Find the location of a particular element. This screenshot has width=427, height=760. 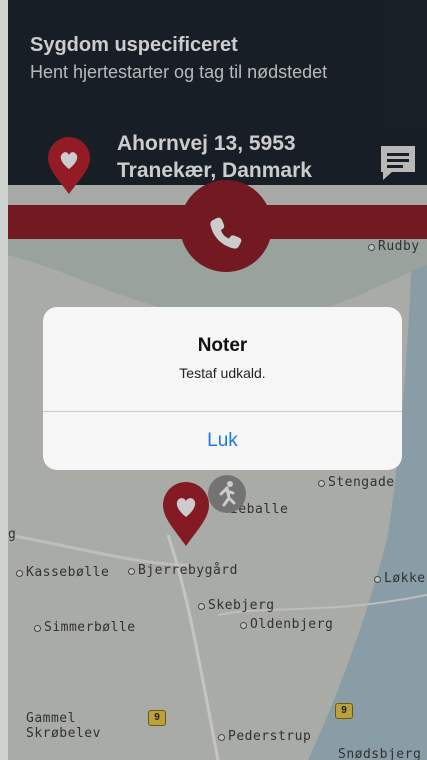

alert-message: Testaf udkald. is located at coordinates (222, 373).